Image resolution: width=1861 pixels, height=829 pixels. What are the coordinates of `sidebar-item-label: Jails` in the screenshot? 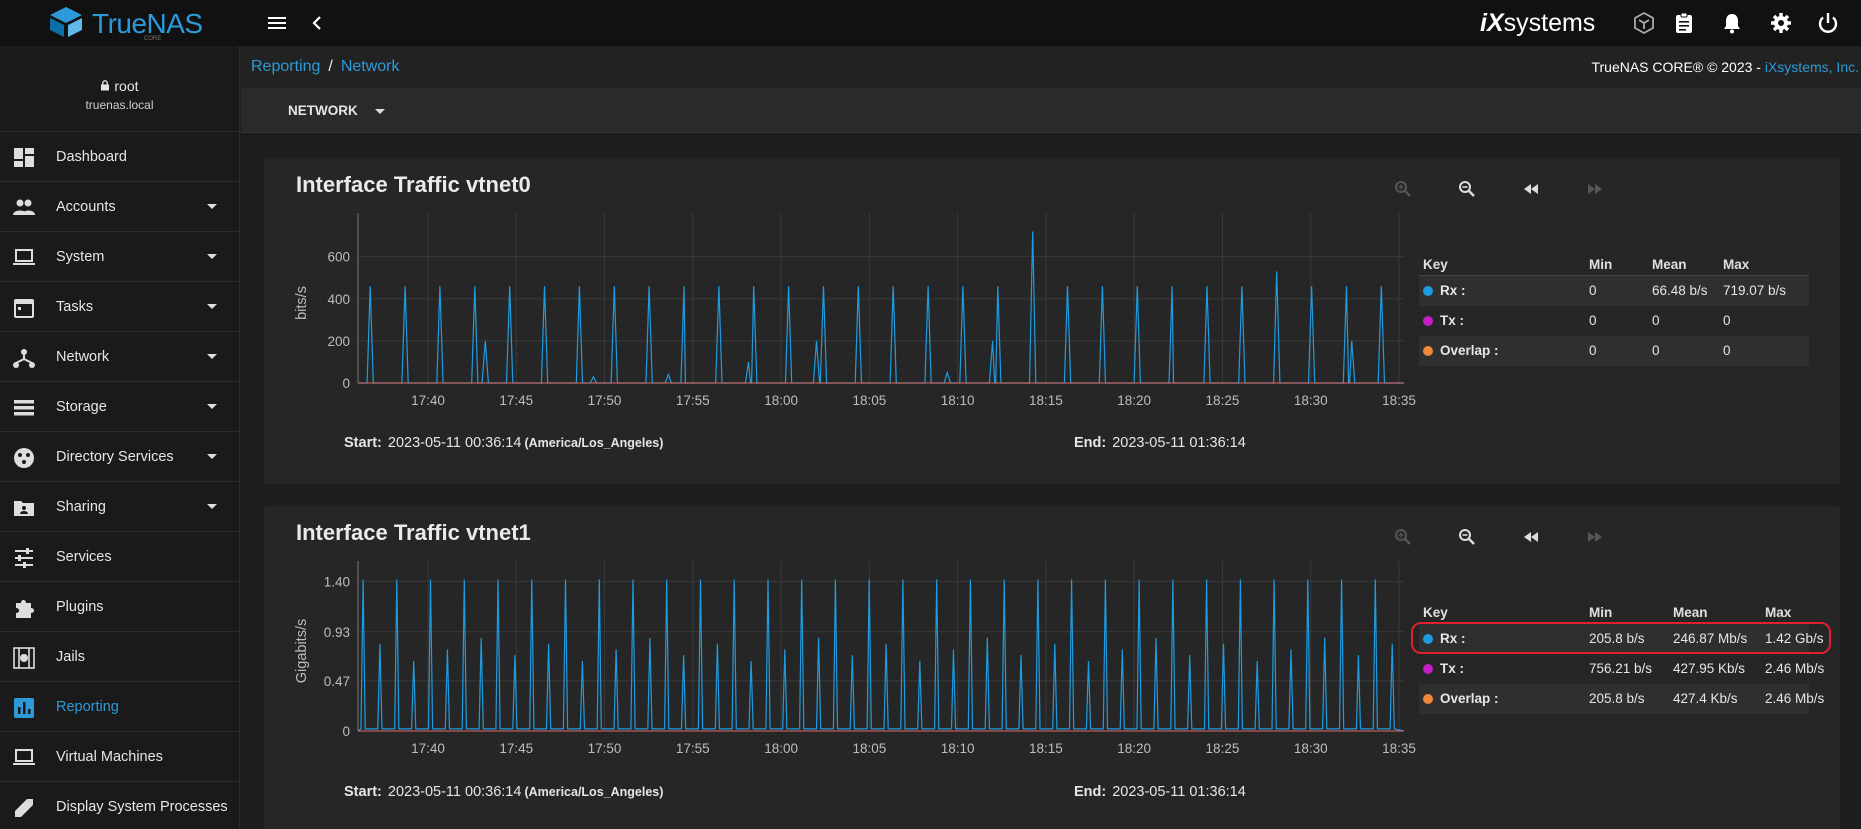 It's located at (71, 656).